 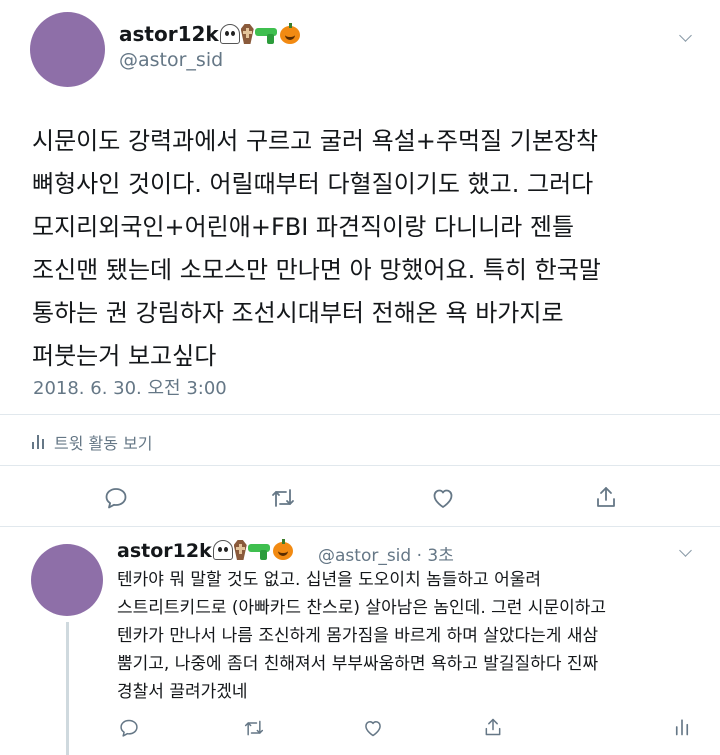 I want to click on tweet-text-line: 조신맨 됐는데 소모스만 만나면 아 망했어요. 특히 한국말, so click(x=316, y=270).